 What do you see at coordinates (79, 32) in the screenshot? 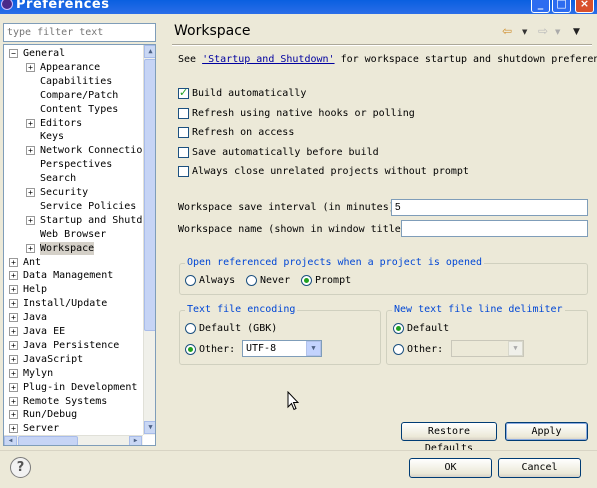
I see `filter-input` at bounding box center [79, 32].